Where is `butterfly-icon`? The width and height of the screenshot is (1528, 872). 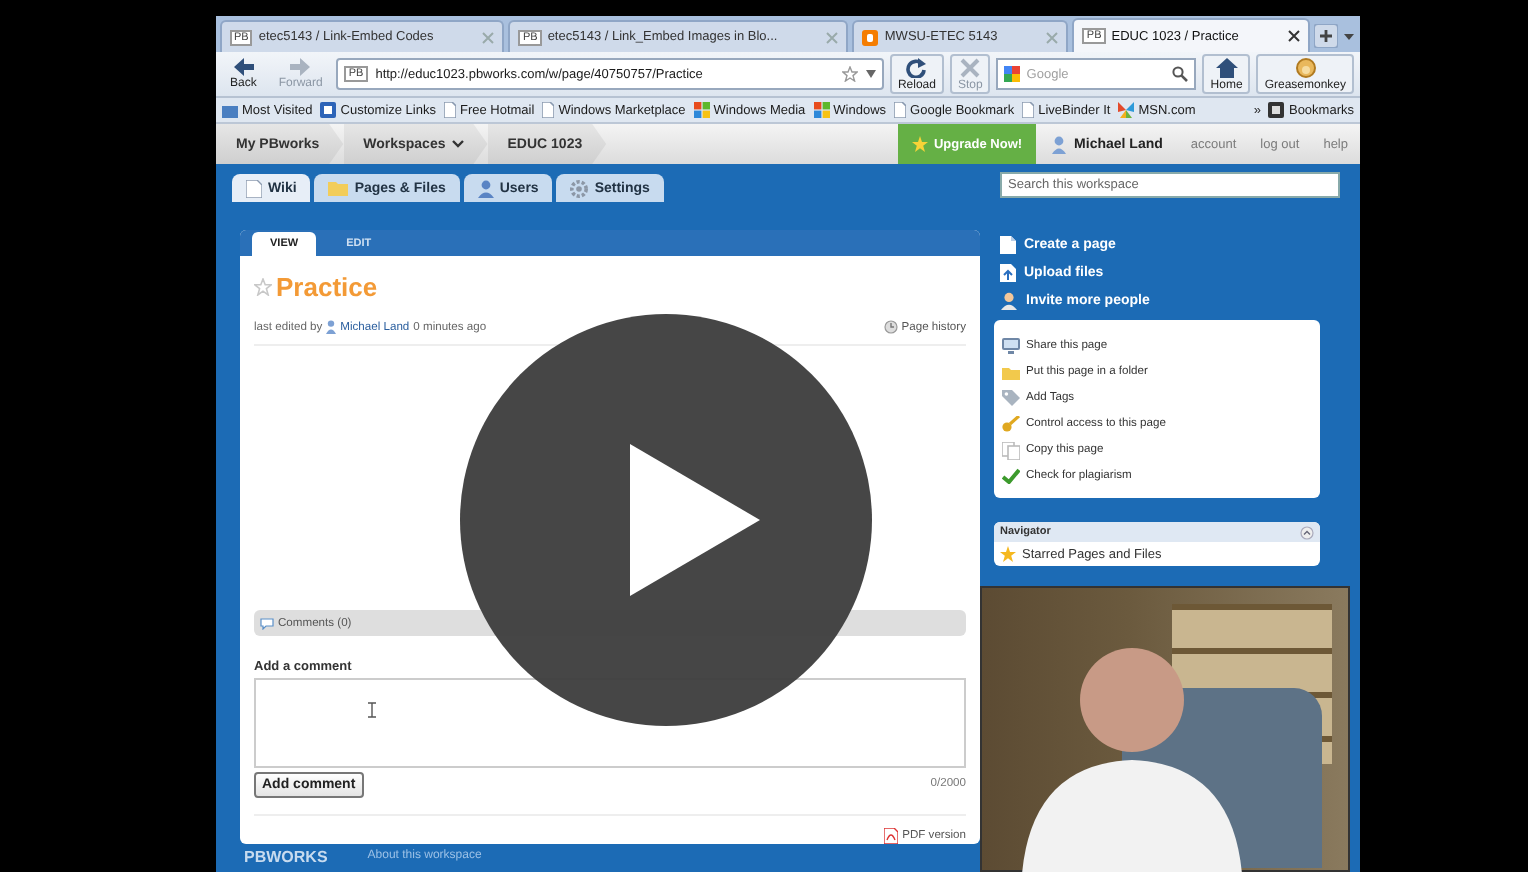
butterfly-icon is located at coordinates (1126, 110).